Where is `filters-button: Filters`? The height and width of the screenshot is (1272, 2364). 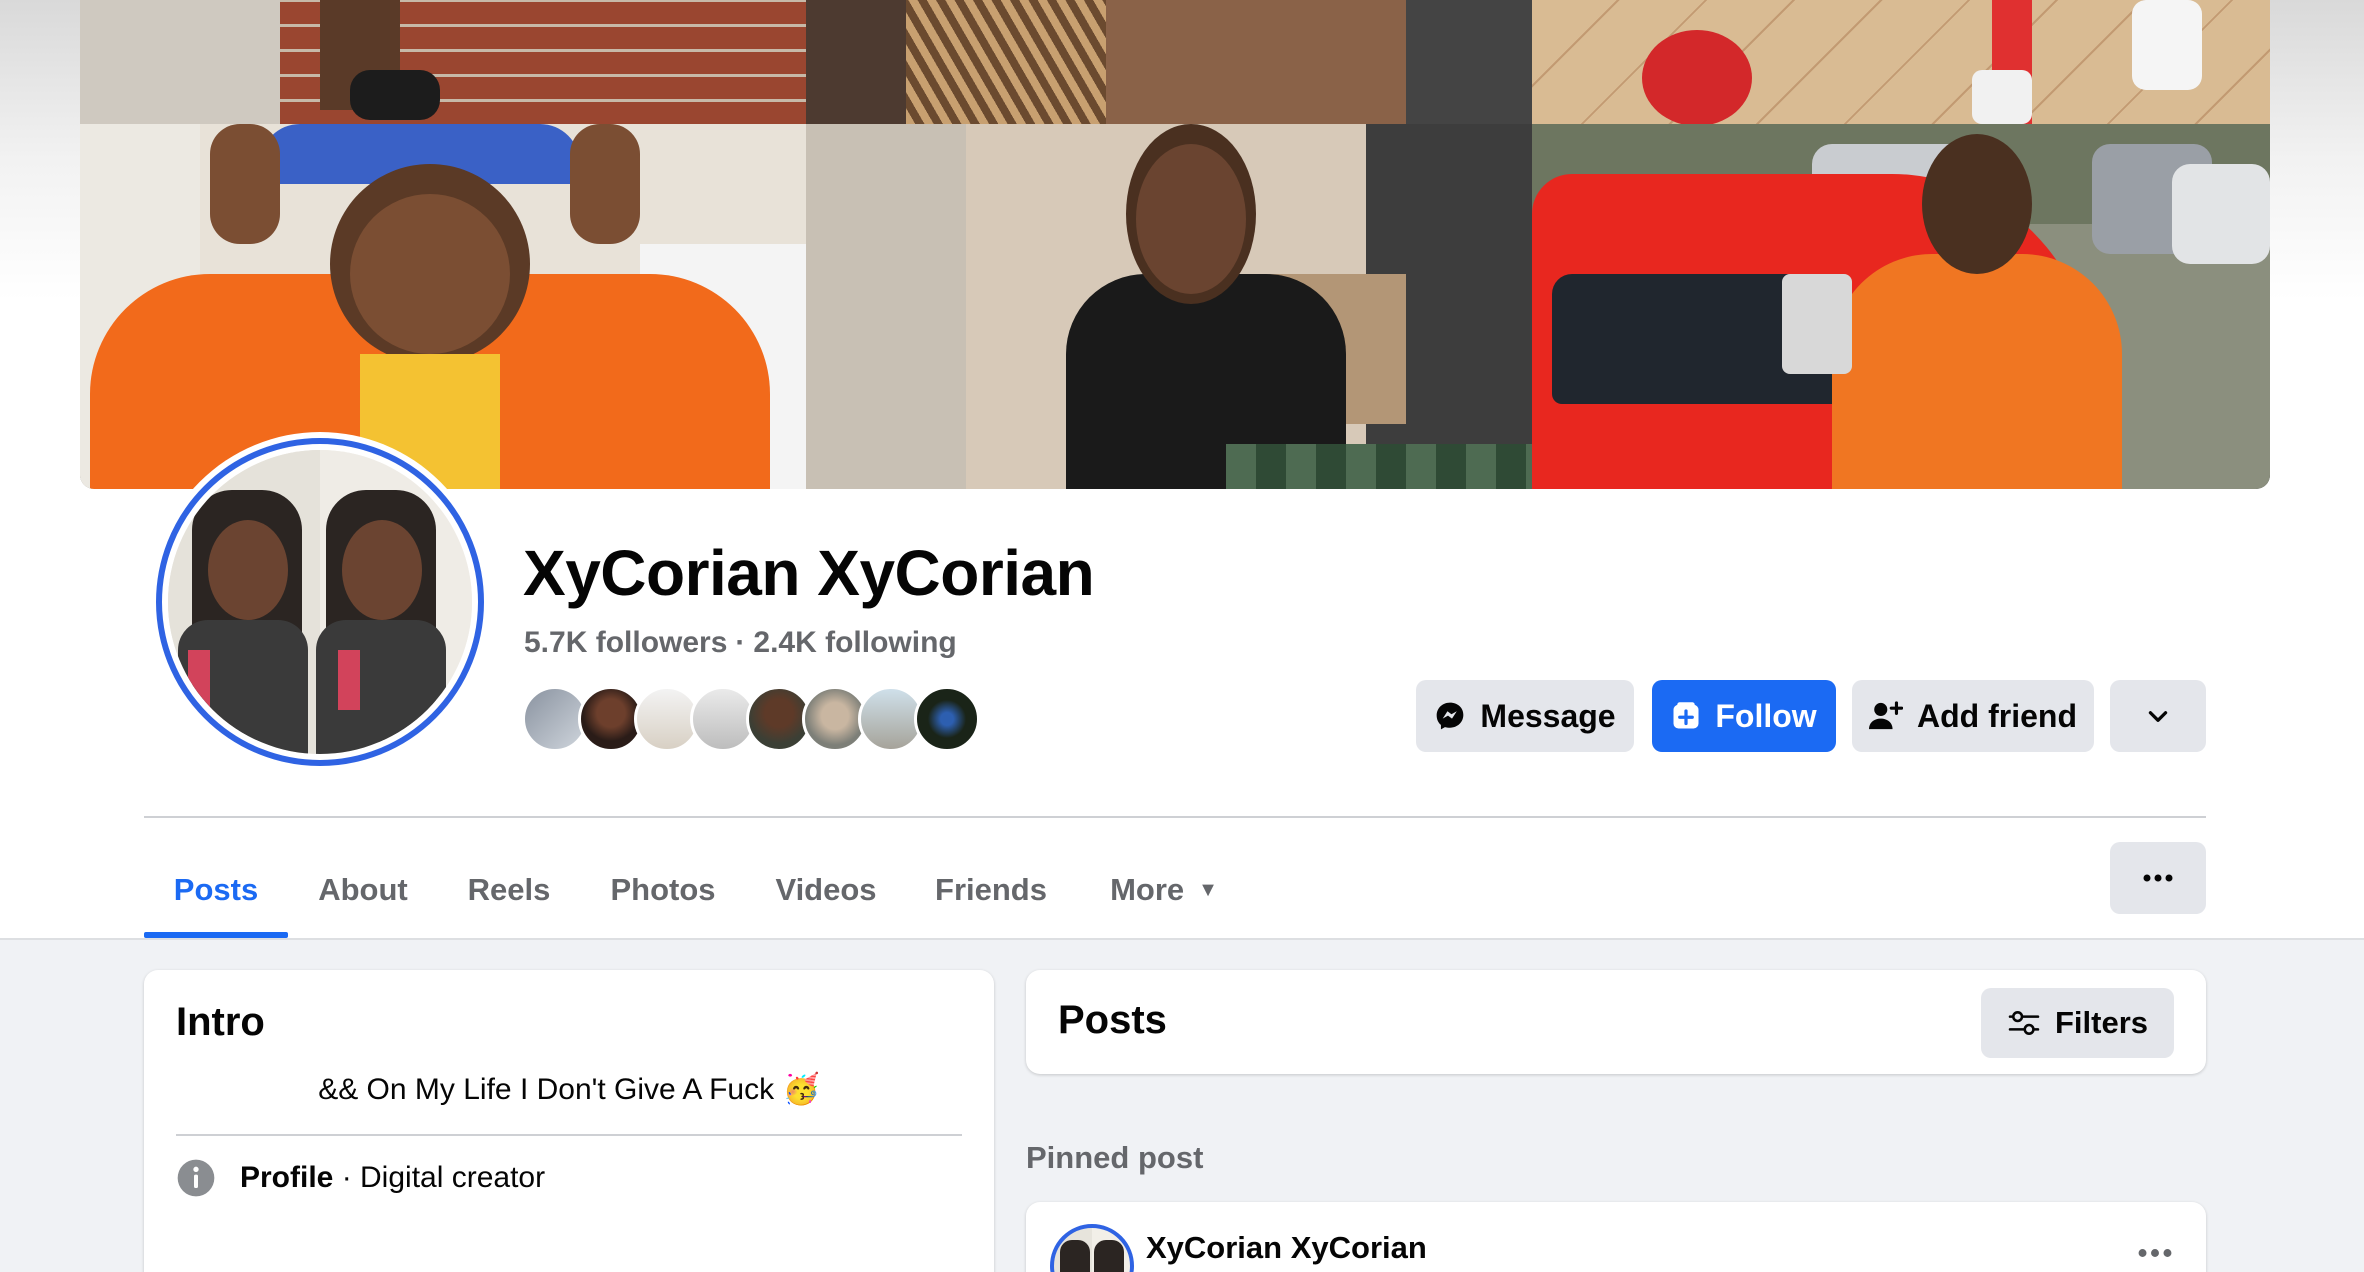
filters-button: Filters is located at coordinates (2077, 1023).